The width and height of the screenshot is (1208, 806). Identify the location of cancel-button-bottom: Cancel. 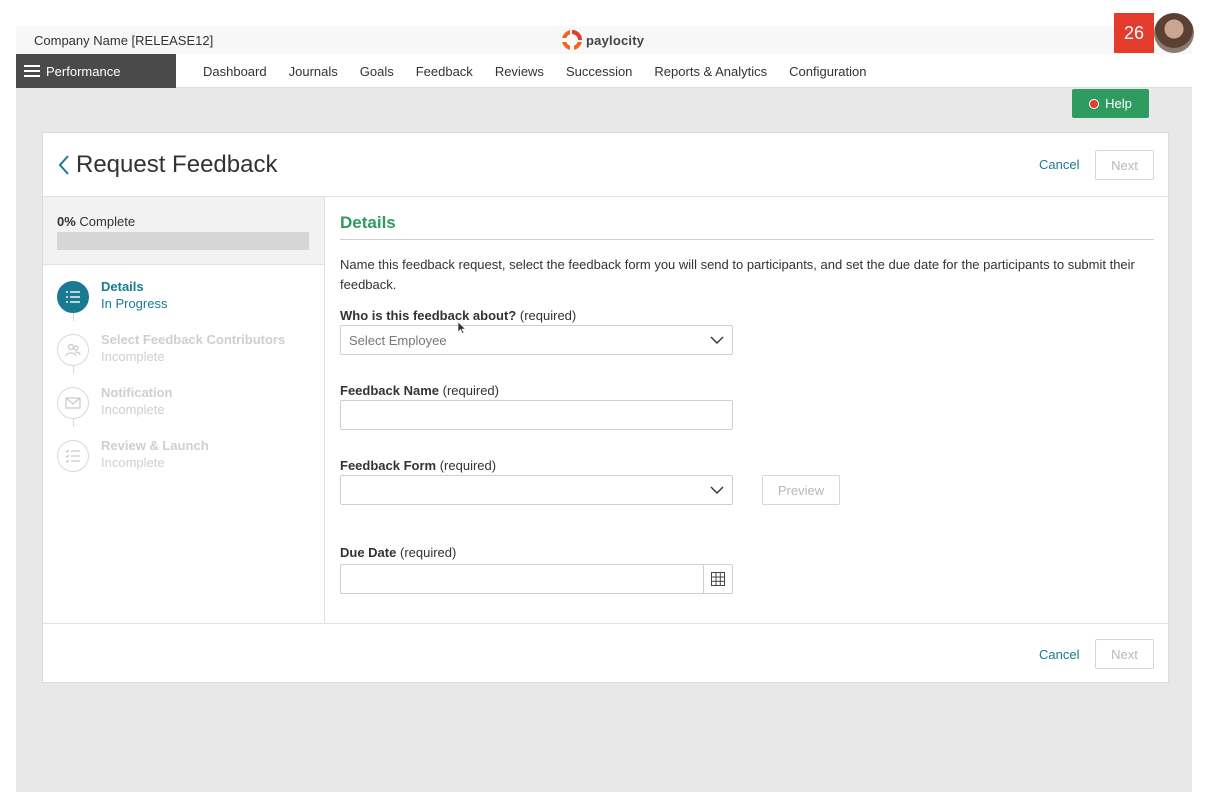
(1059, 654).